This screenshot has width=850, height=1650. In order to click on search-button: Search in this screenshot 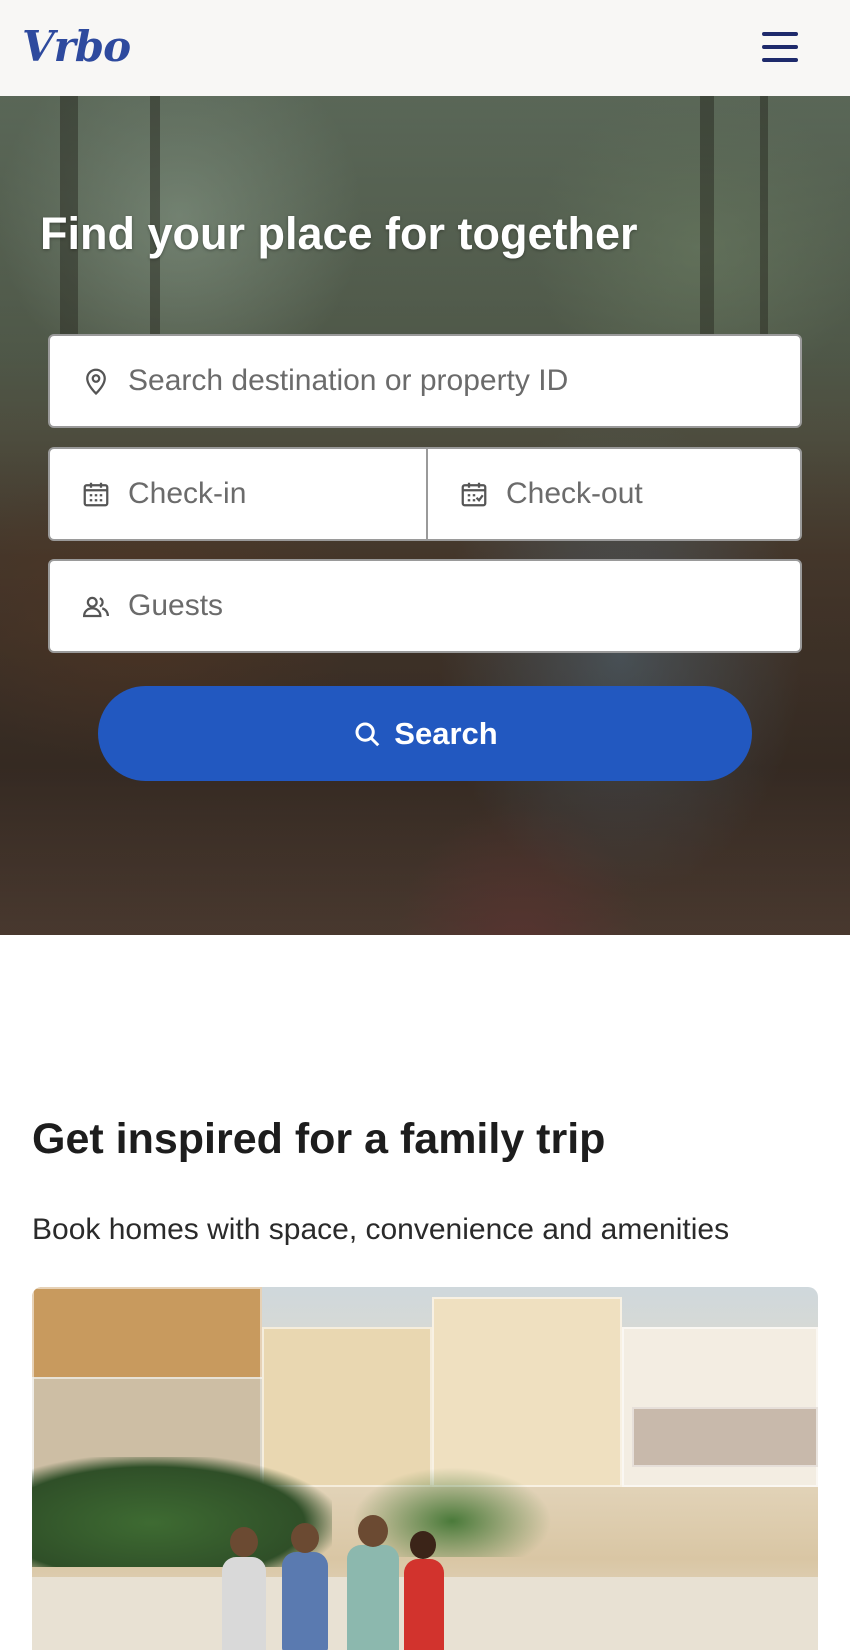, I will do `click(425, 733)`.